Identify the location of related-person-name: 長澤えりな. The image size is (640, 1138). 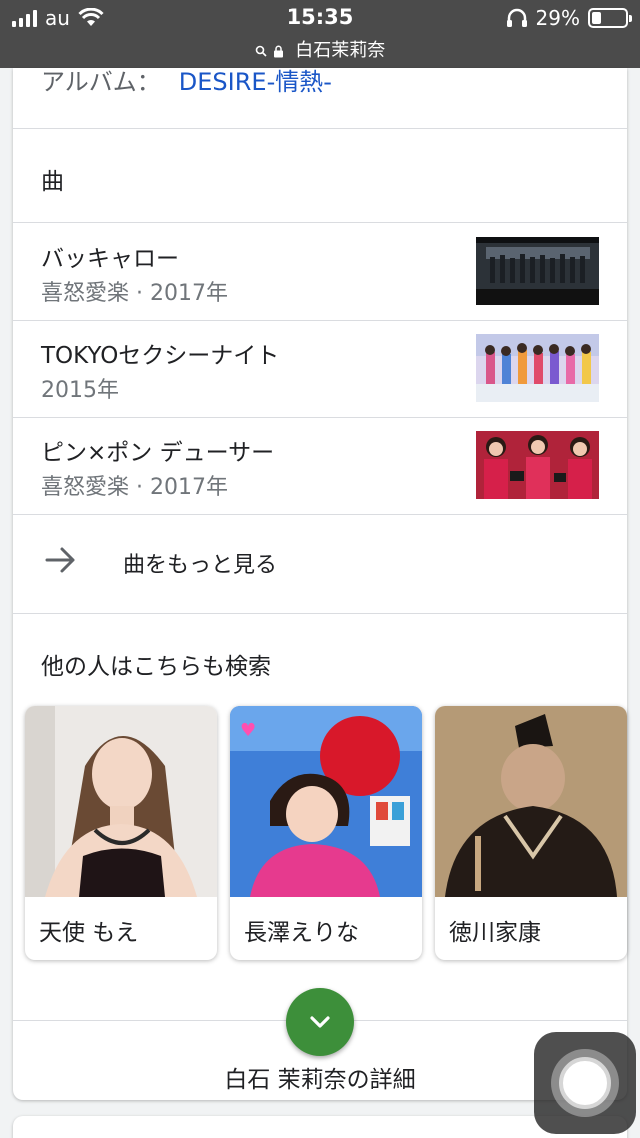
(301, 933).